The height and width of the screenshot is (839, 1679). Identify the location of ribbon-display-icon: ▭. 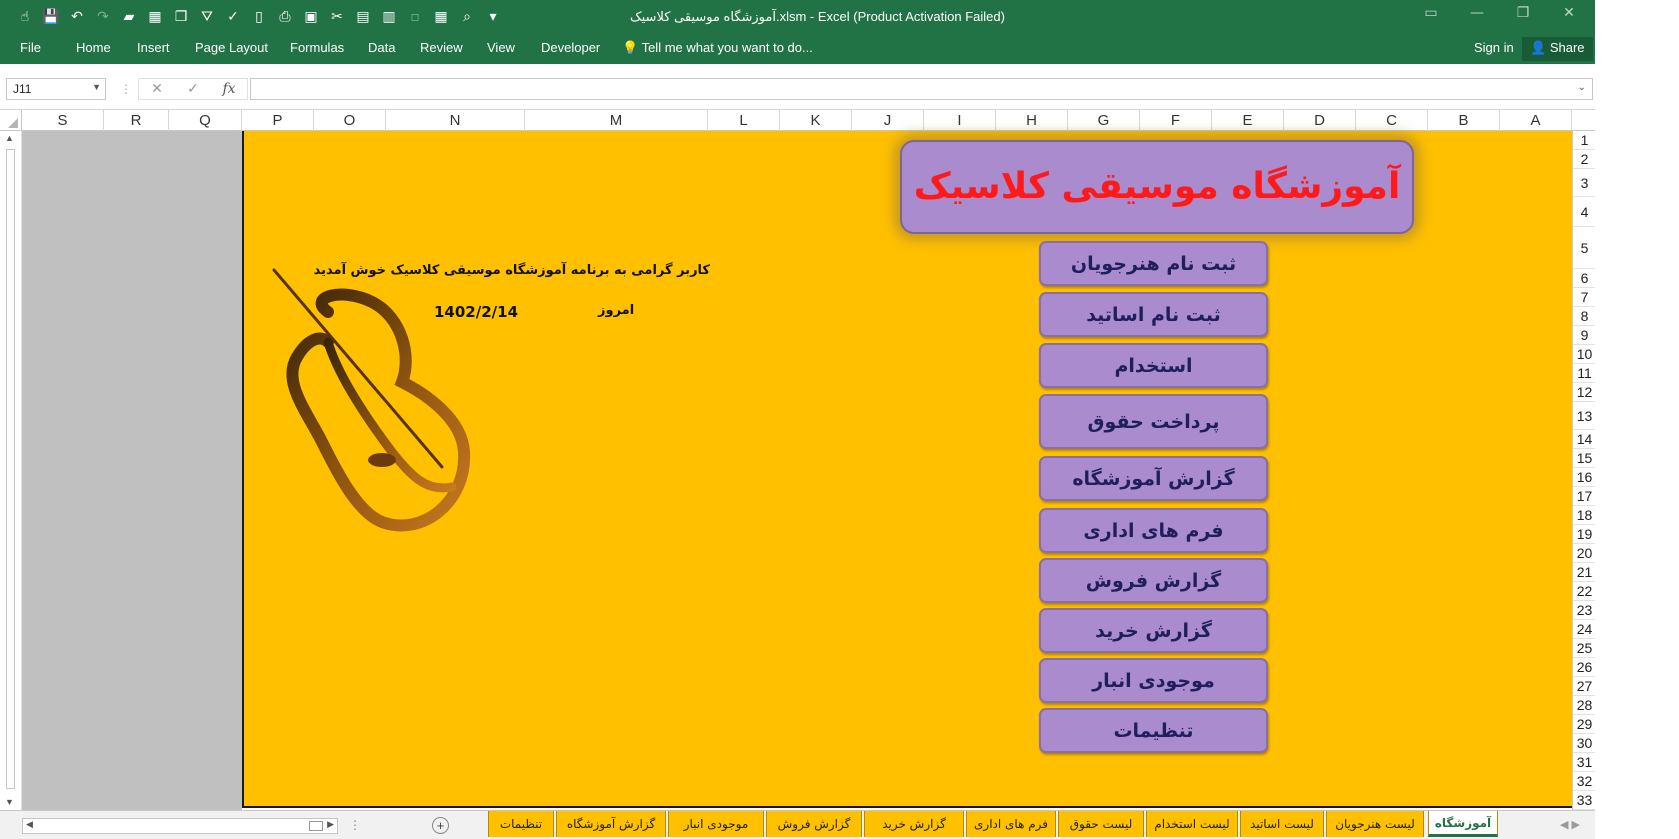
(1431, 13).